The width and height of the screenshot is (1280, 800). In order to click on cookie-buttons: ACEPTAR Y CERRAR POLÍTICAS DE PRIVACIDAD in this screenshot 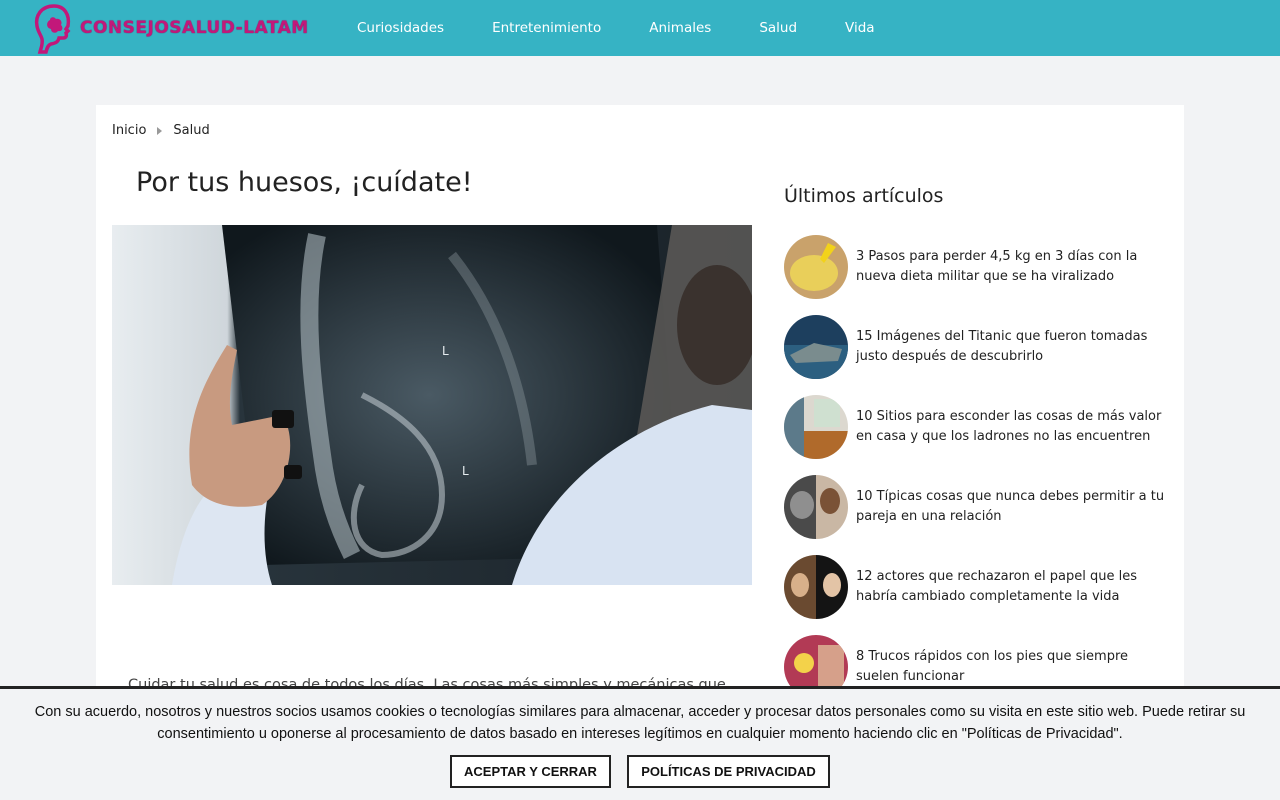, I will do `click(640, 771)`.